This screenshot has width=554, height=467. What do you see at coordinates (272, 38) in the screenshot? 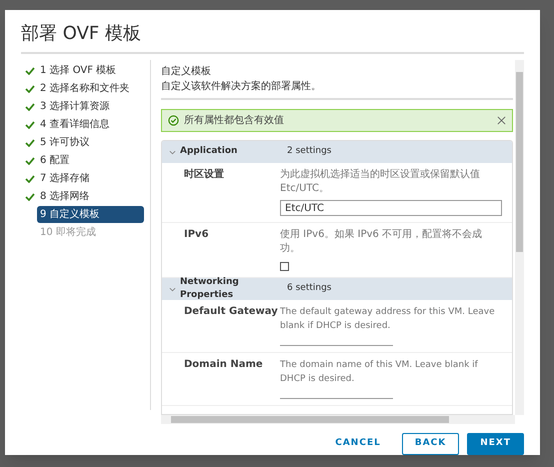
I see `dialog-title: 部署 OVF 模板` at bounding box center [272, 38].